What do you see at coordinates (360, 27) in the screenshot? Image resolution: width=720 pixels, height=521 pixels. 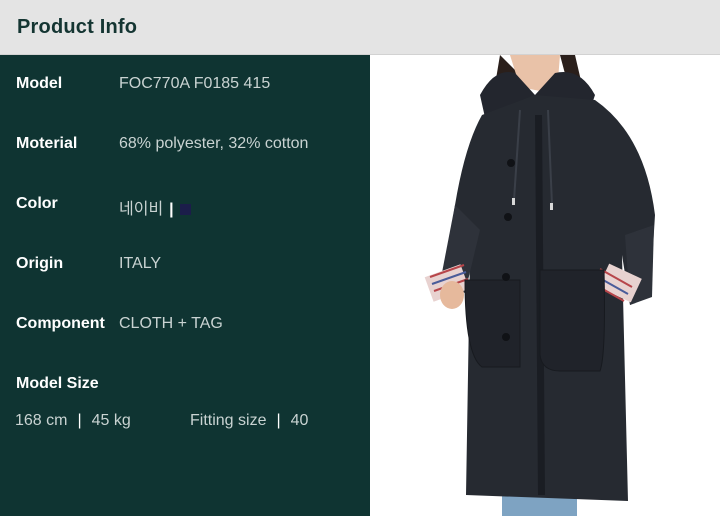 I see `header-bar: Product Info` at bounding box center [360, 27].